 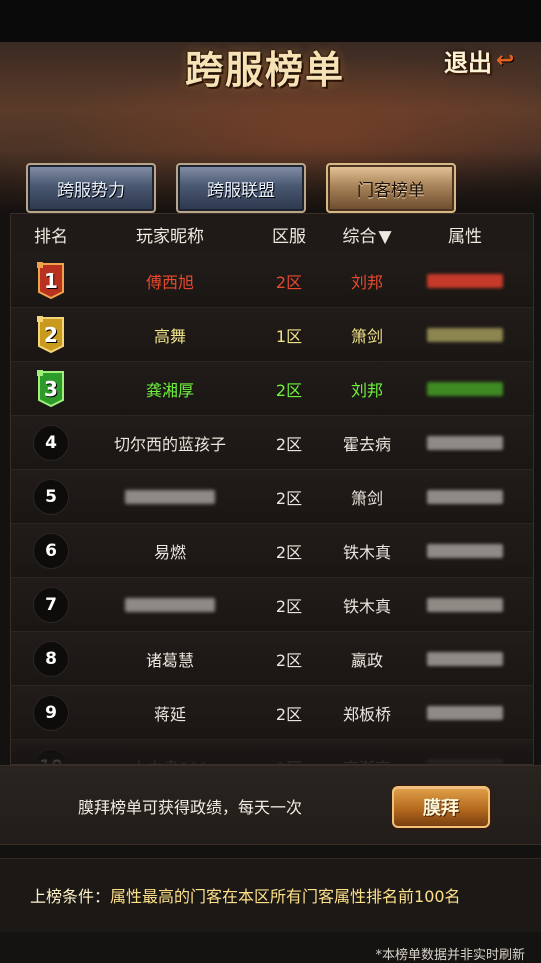 What do you see at coordinates (169, 390) in the screenshot?
I see `player-name: 龚湘厚` at bounding box center [169, 390].